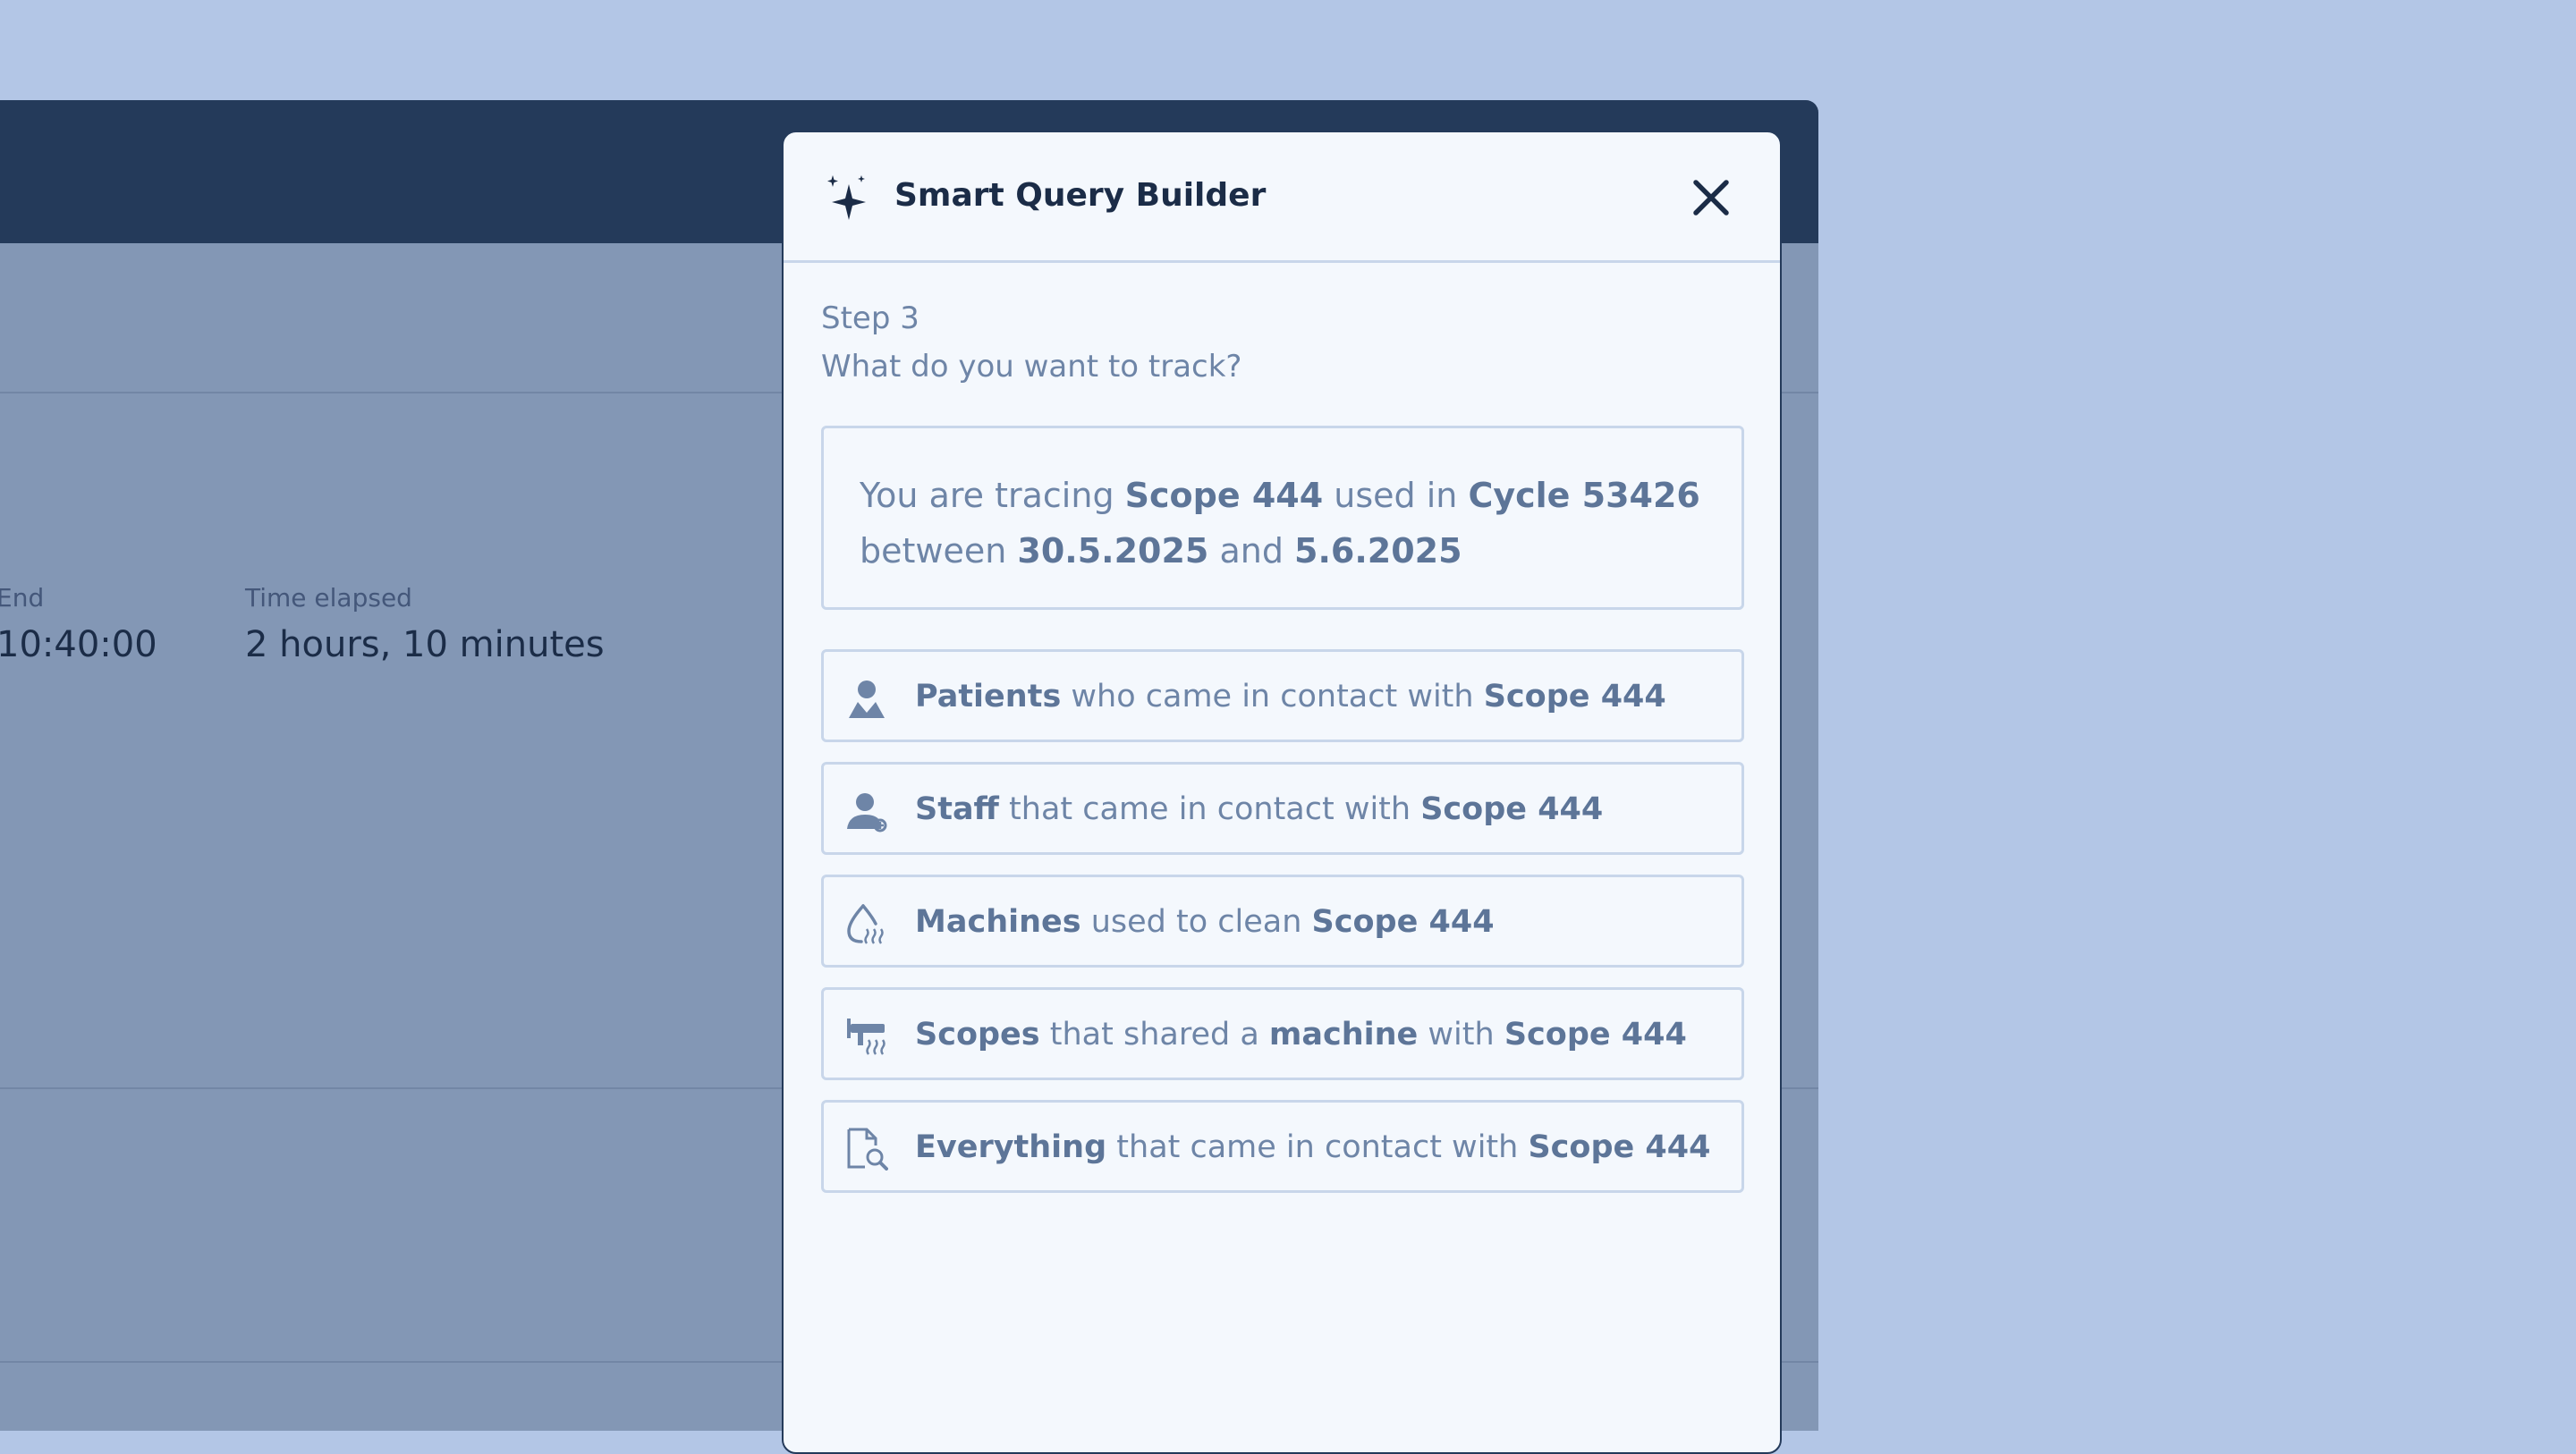  What do you see at coordinates (1224, 496) in the screenshot?
I see `summary-scope: Scope 444` at bounding box center [1224, 496].